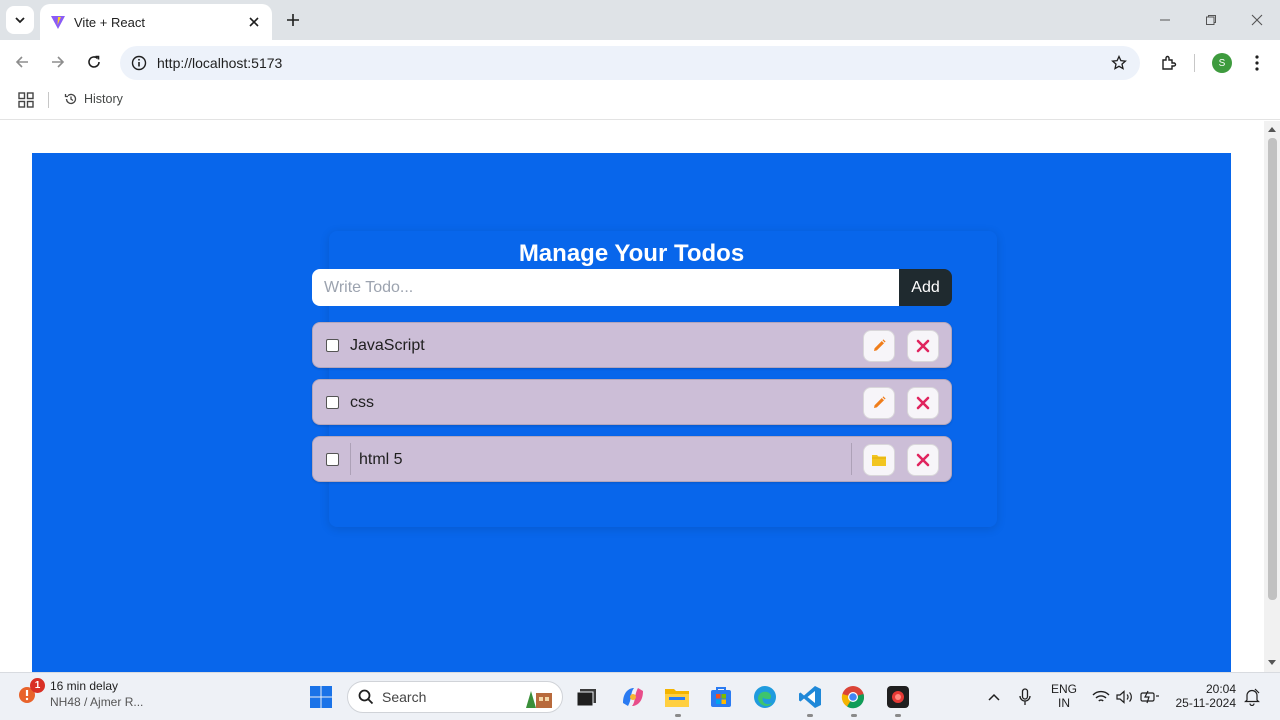 The width and height of the screenshot is (1280, 720). Describe the element at coordinates (640, 102) in the screenshot. I see `bookmarks-bar` at that location.